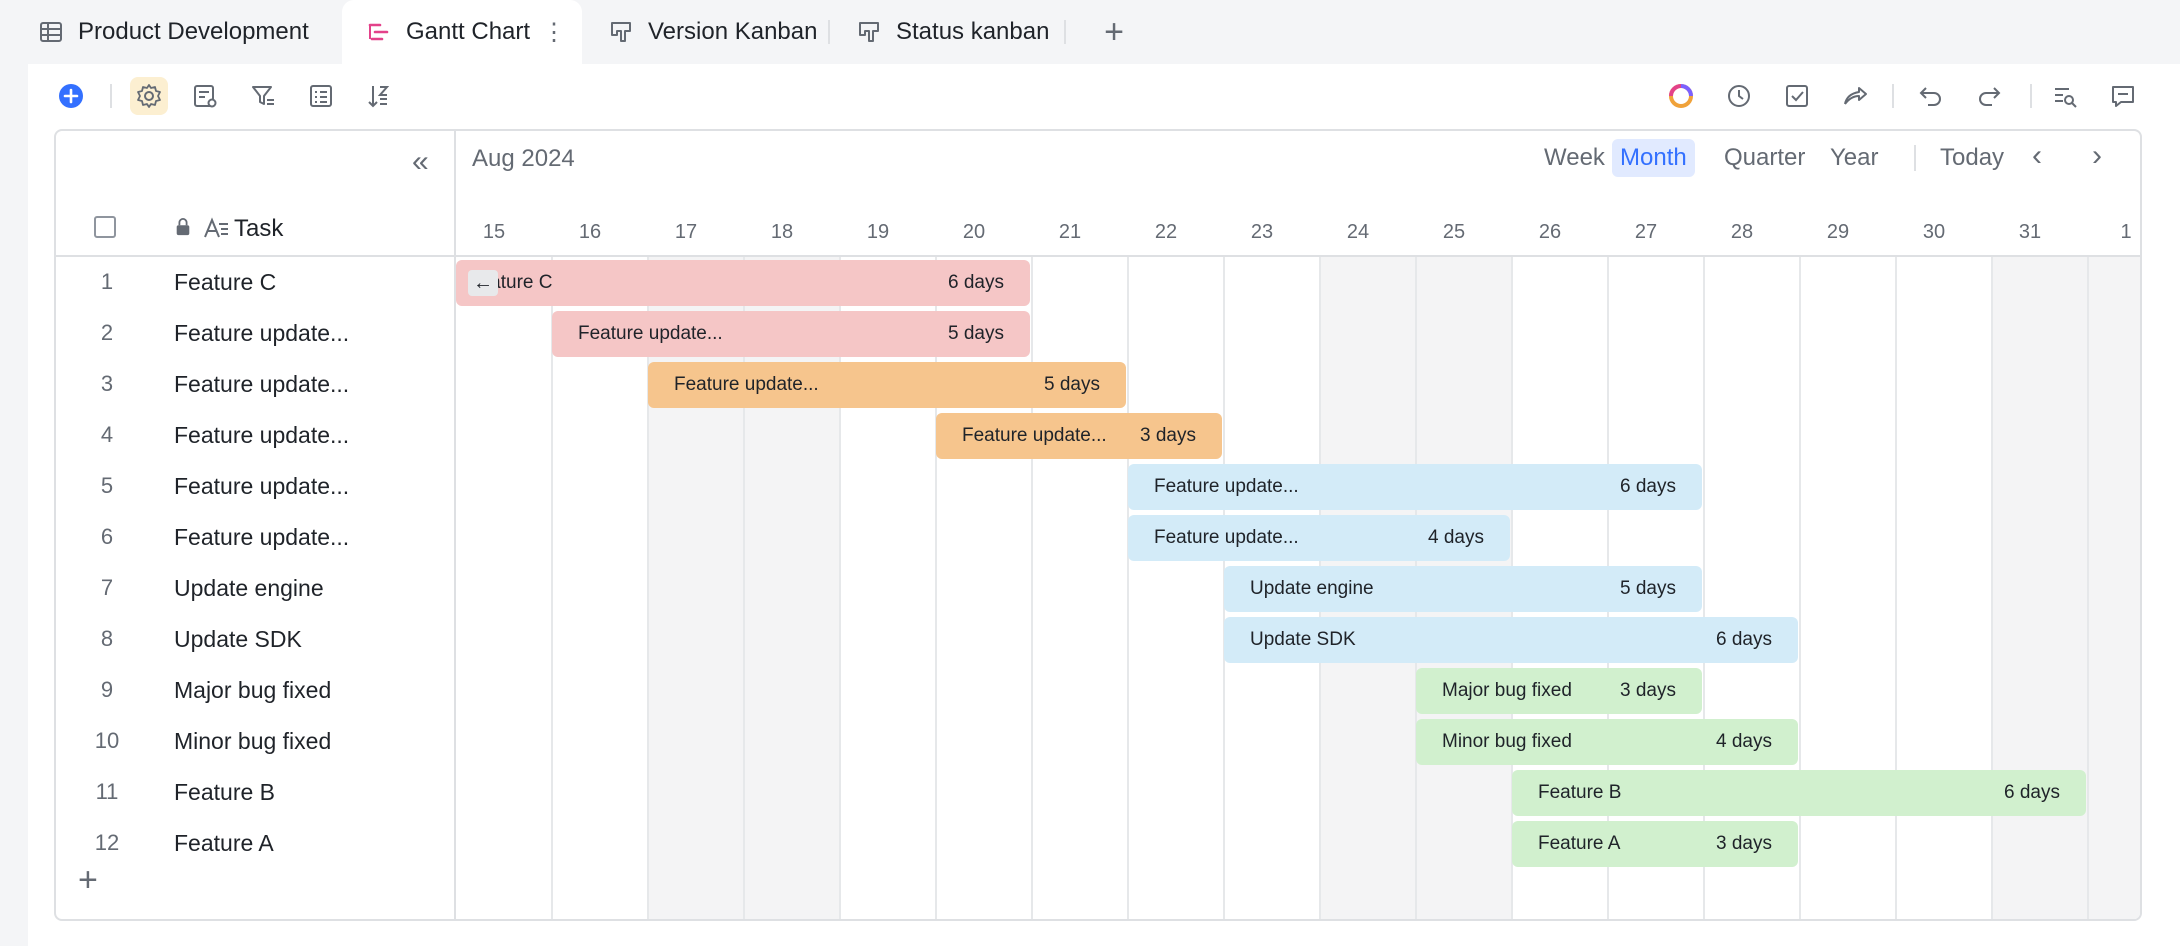 This screenshot has height=946, width=2180. What do you see at coordinates (238, 639) in the screenshot?
I see `task-name-cell: Update SDK` at bounding box center [238, 639].